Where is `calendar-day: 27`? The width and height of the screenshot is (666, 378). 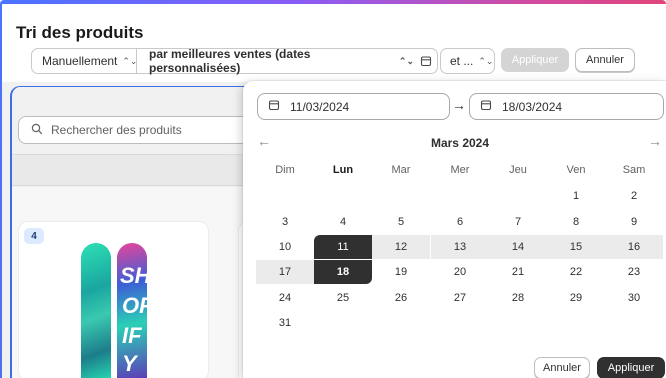 calendar-day: 27 is located at coordinates (460, 298).